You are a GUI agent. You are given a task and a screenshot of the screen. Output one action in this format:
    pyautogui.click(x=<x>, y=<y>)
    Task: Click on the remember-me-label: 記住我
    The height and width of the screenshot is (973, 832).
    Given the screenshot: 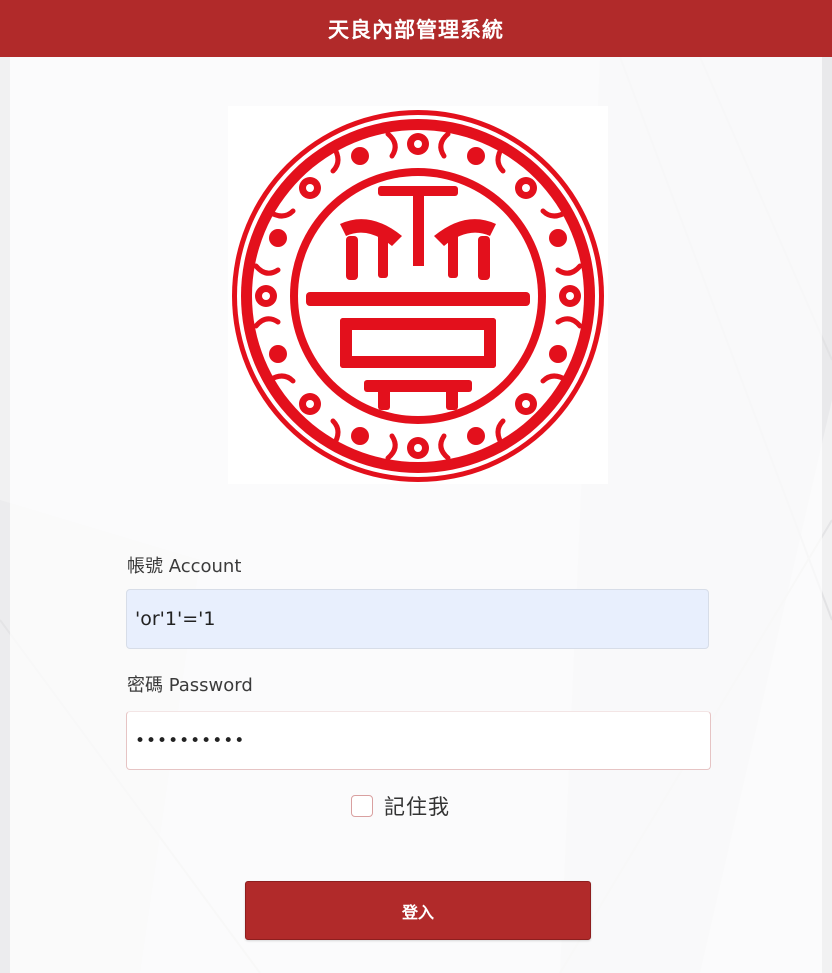 What is the action you would take?
    pyautogui.click(x=417, y=807)
    